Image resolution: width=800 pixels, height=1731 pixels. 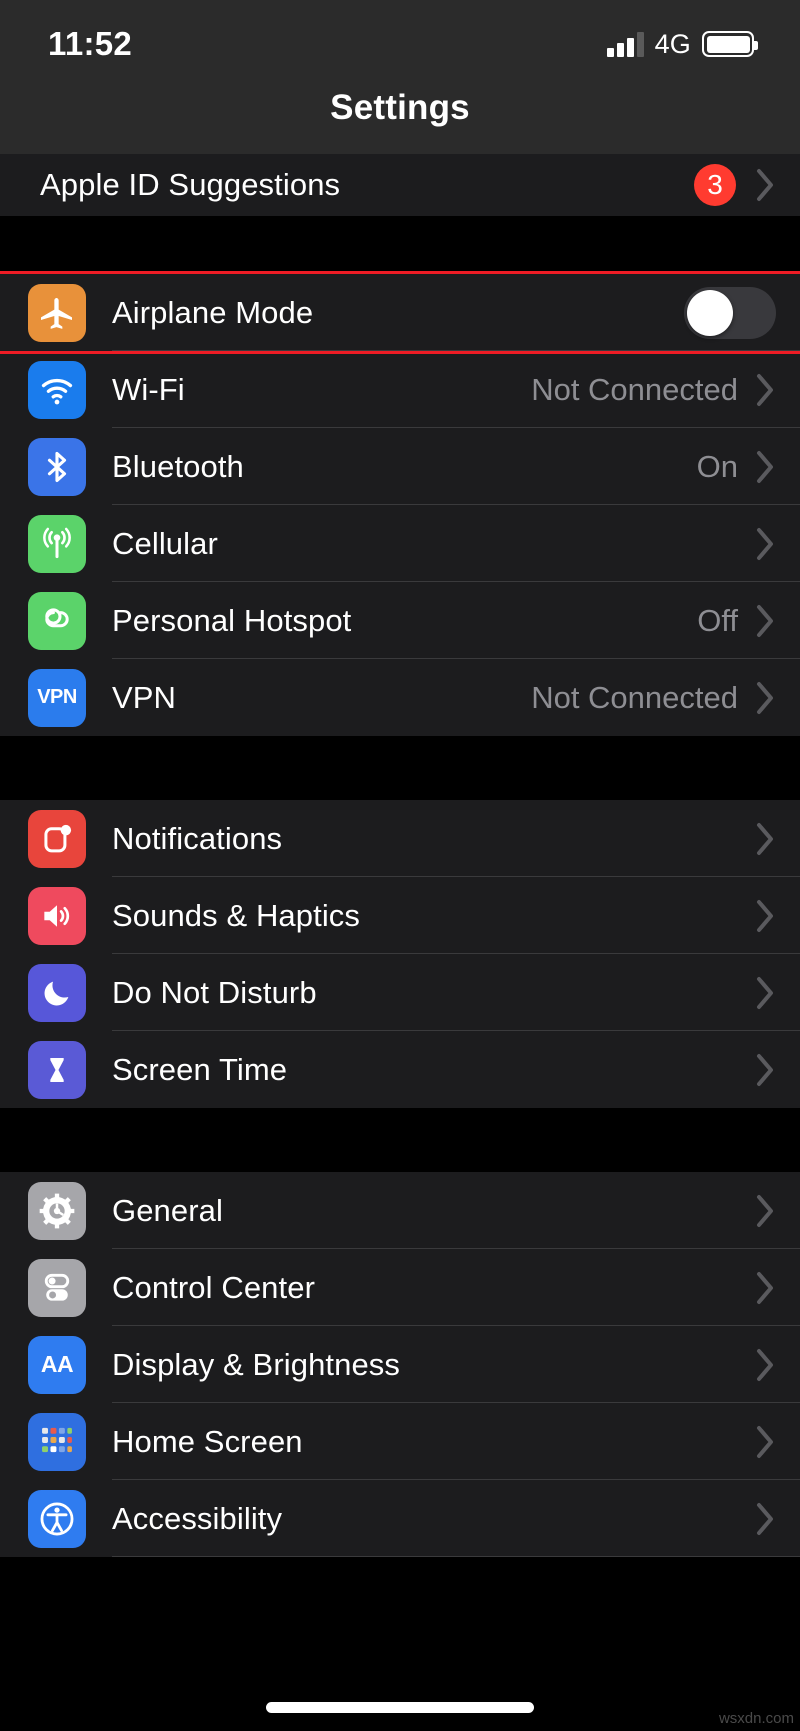 What do you see at coordinates (144, 697) in the screenshot?
I see `row-label: VPN` at bounding box center [144, 697].